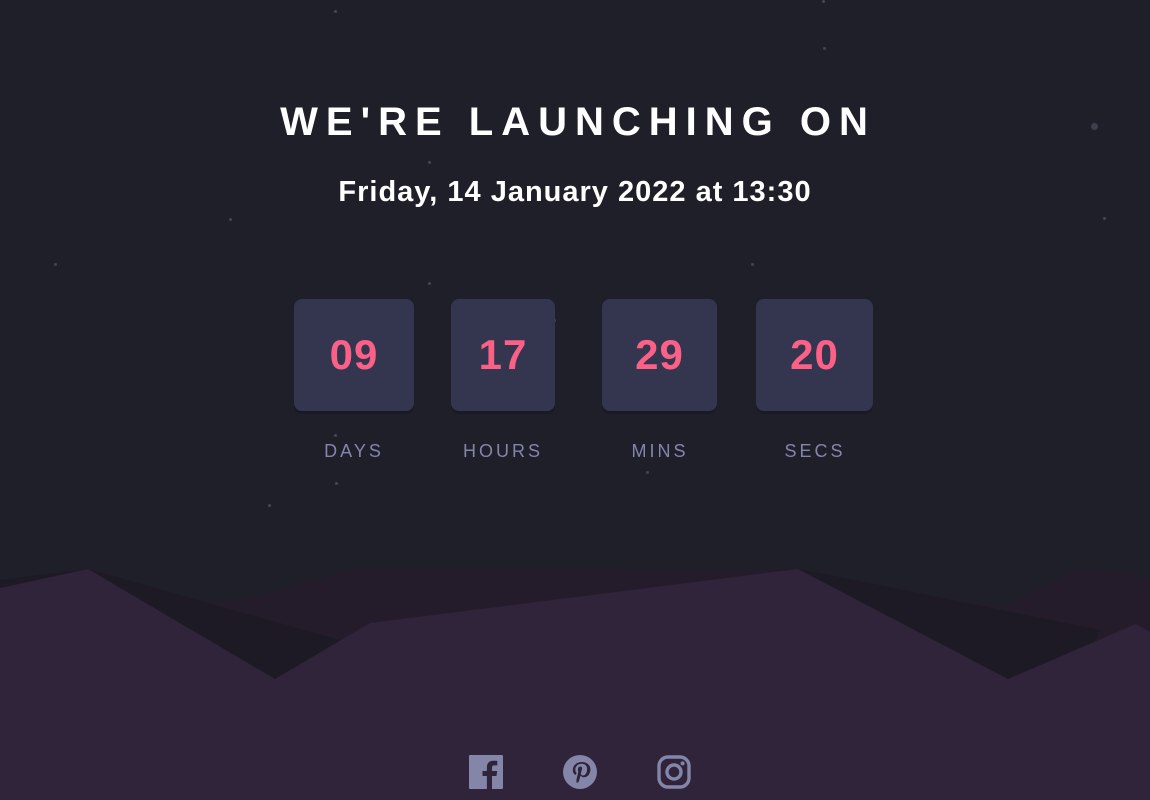 Image resolution: width=1150 pixels, height=800 pixels. What do you see at coordinates (354, 451) in the screenshot?
I see `countdown-days-label: DAYS` at bounding box center [354, 451].